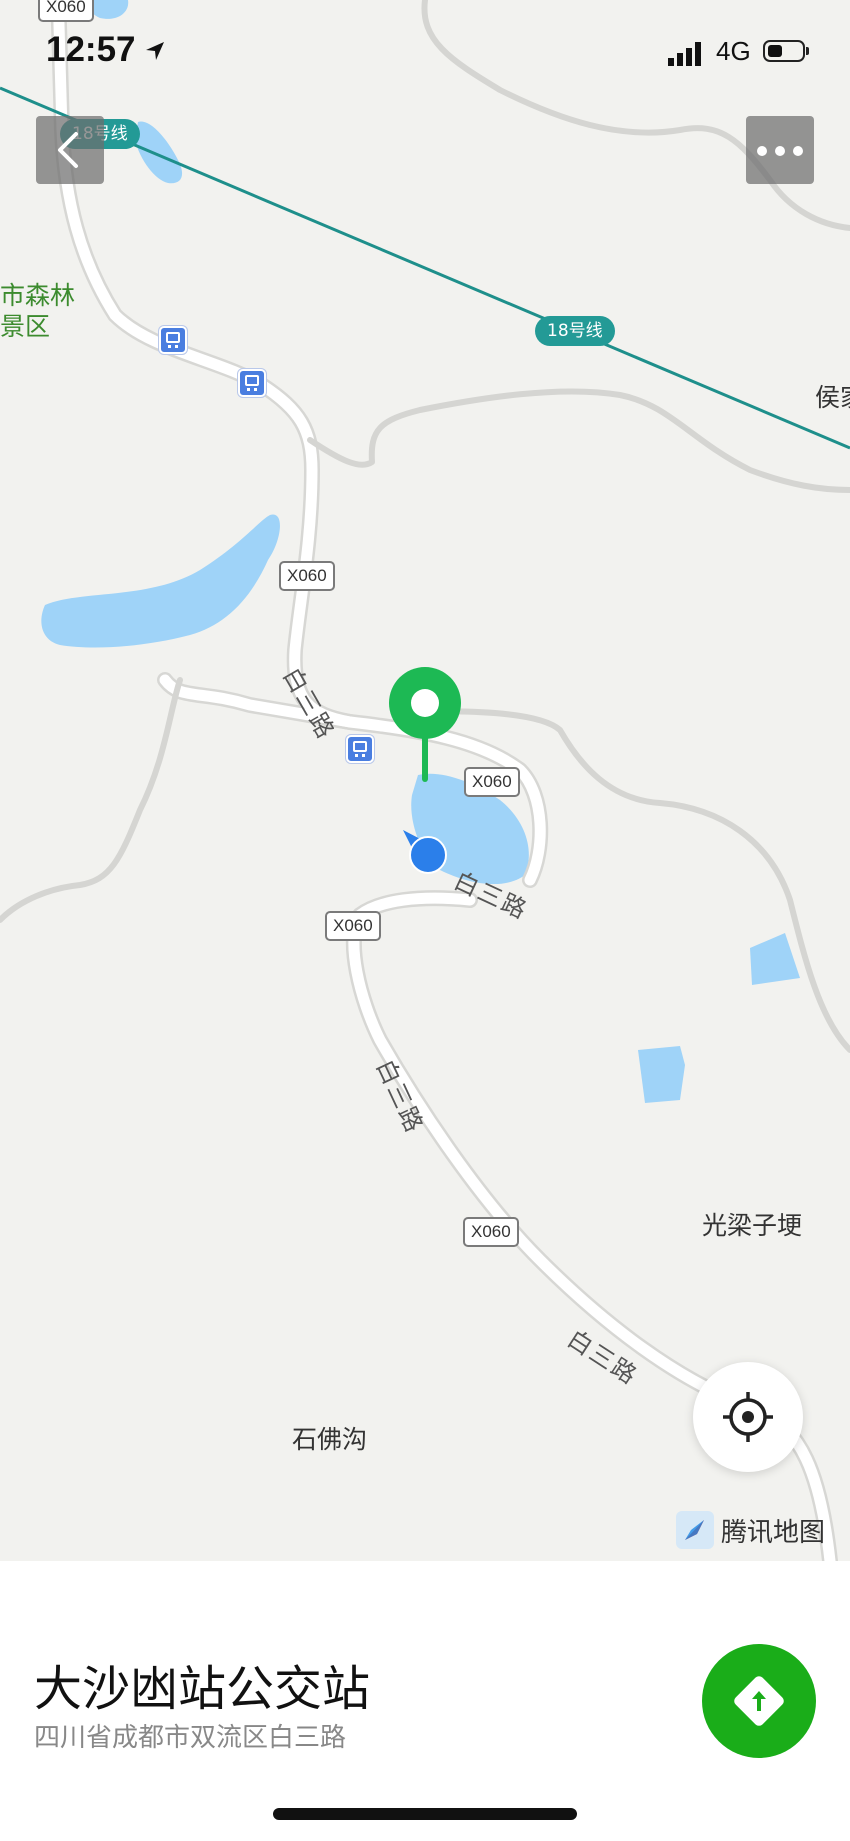 Image resolution: width=850 pixels, height=1841 pixels. I want to click on poi-address: 四川省成都市双流区白三路, so click(190, 1738).